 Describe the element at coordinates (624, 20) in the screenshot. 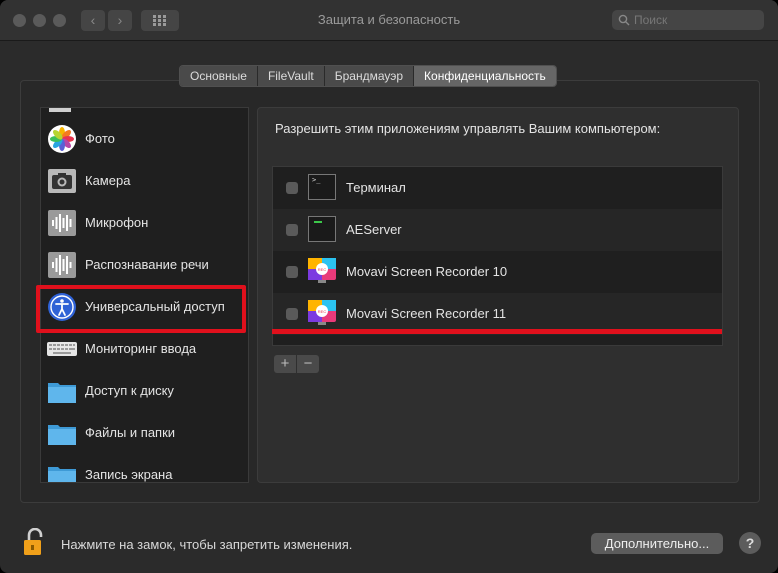

I see `search-icon` at that location.